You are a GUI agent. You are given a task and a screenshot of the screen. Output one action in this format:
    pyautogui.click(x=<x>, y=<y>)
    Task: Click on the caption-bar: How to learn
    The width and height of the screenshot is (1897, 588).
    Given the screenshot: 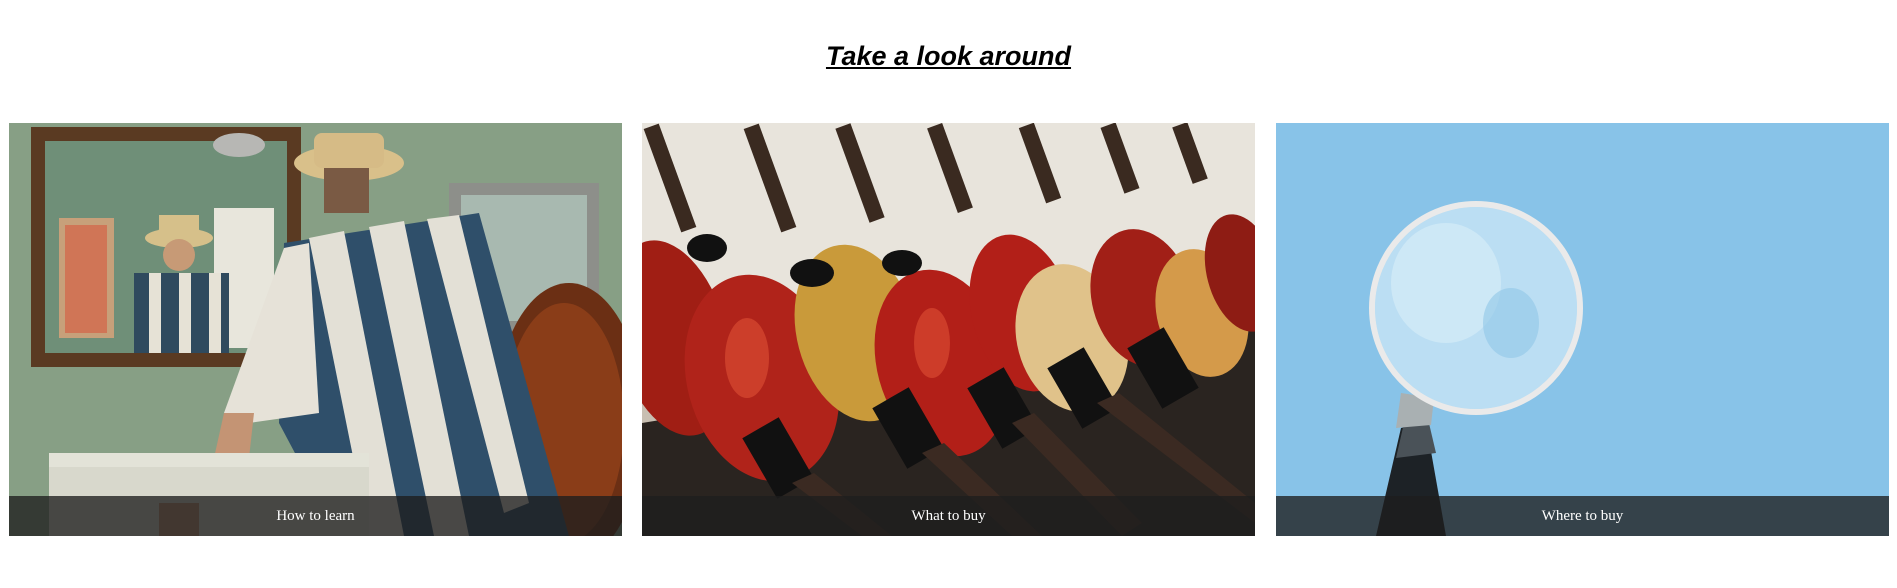 What is the action you would take?
    pyautogui.click(x=315, y=516)
    